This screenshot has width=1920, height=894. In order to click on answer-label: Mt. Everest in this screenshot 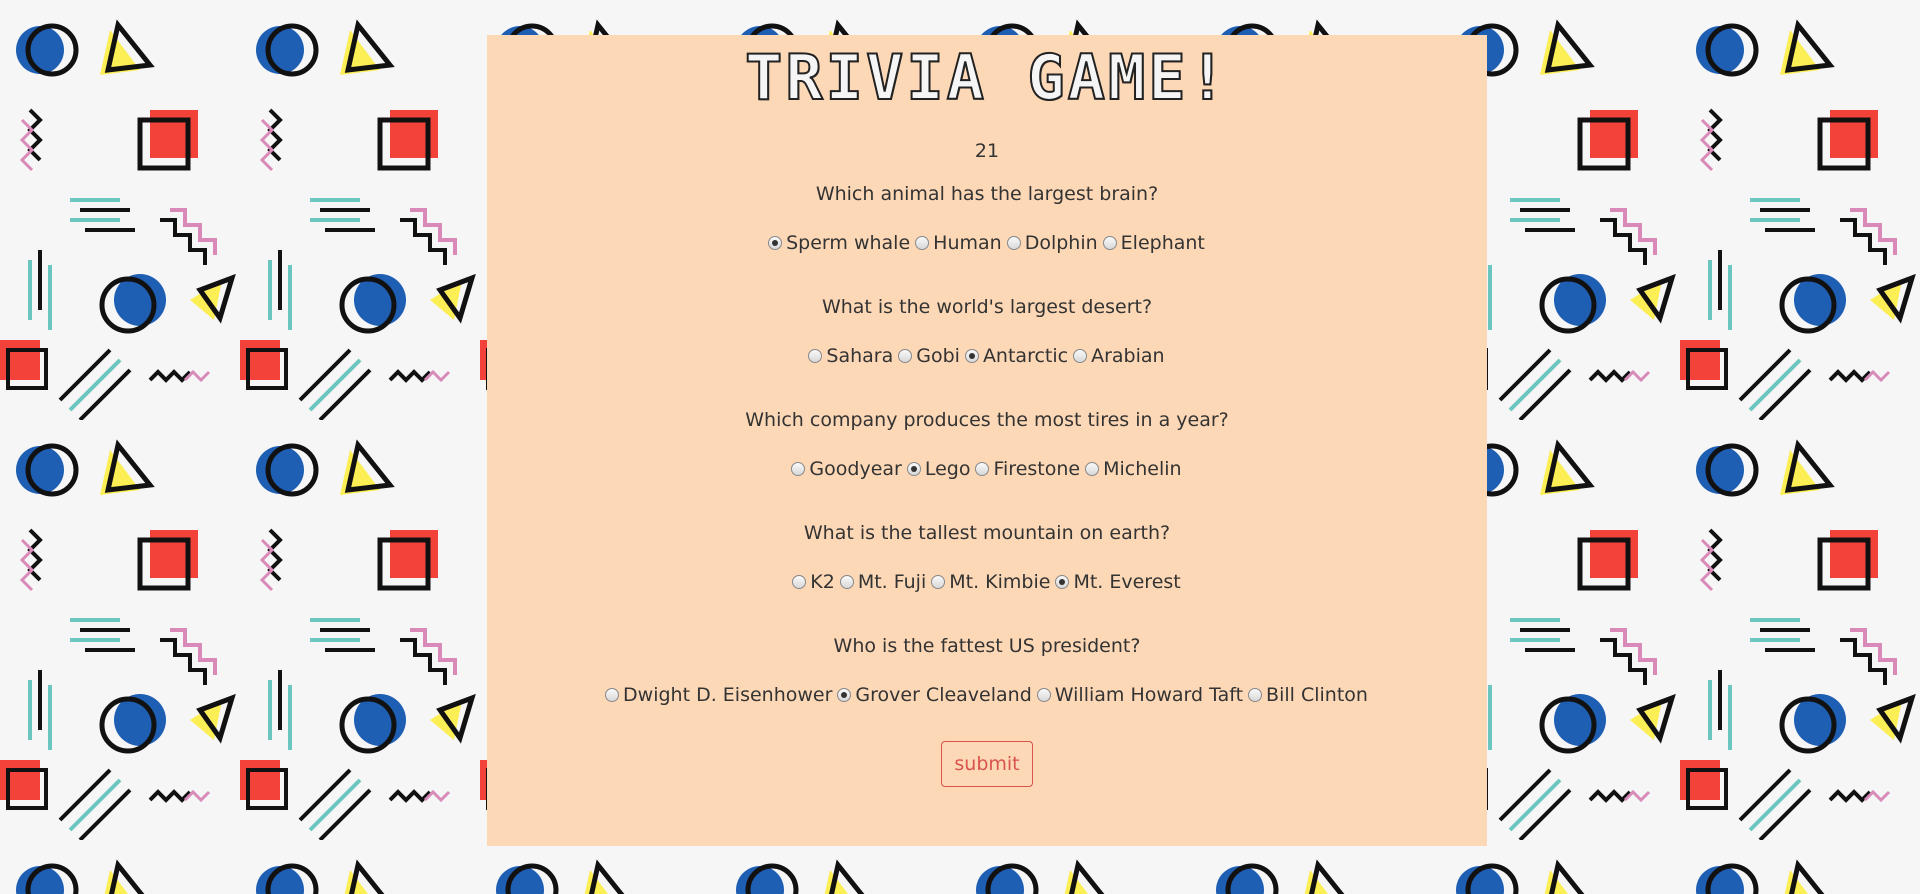, I will do `click(1127, 582)`.